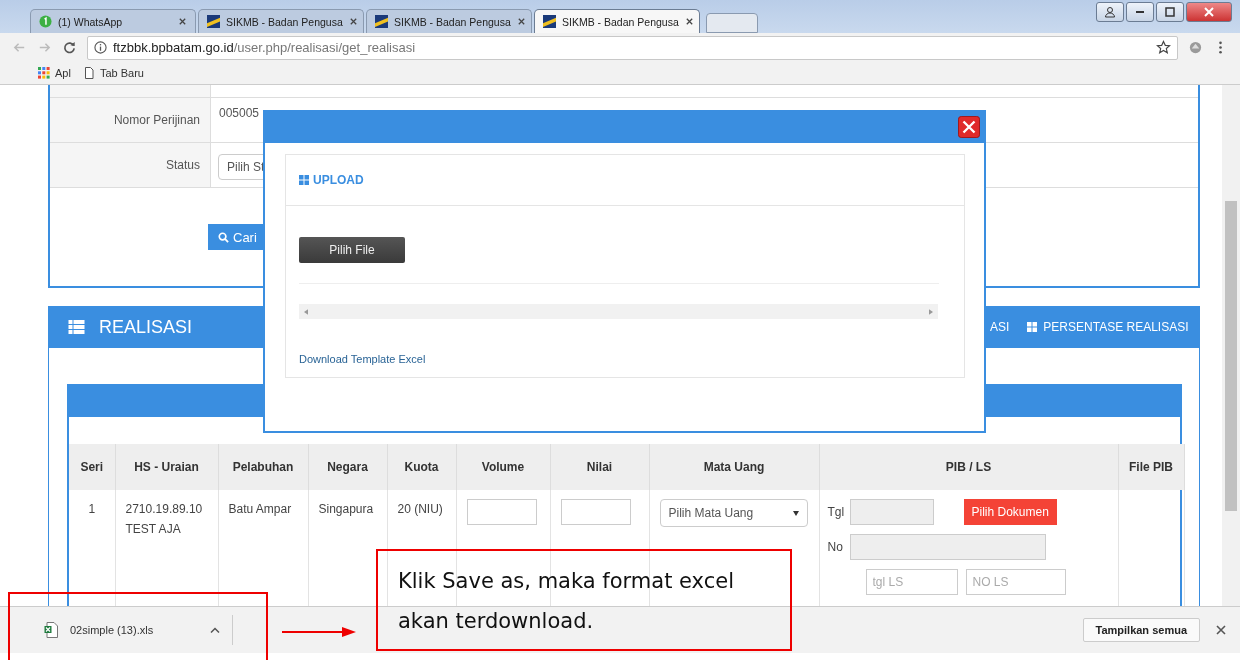  What do you see at coordinates (1163, 47) in the screenshot?
I see `star-icon` at bounding box center [1163, 47].